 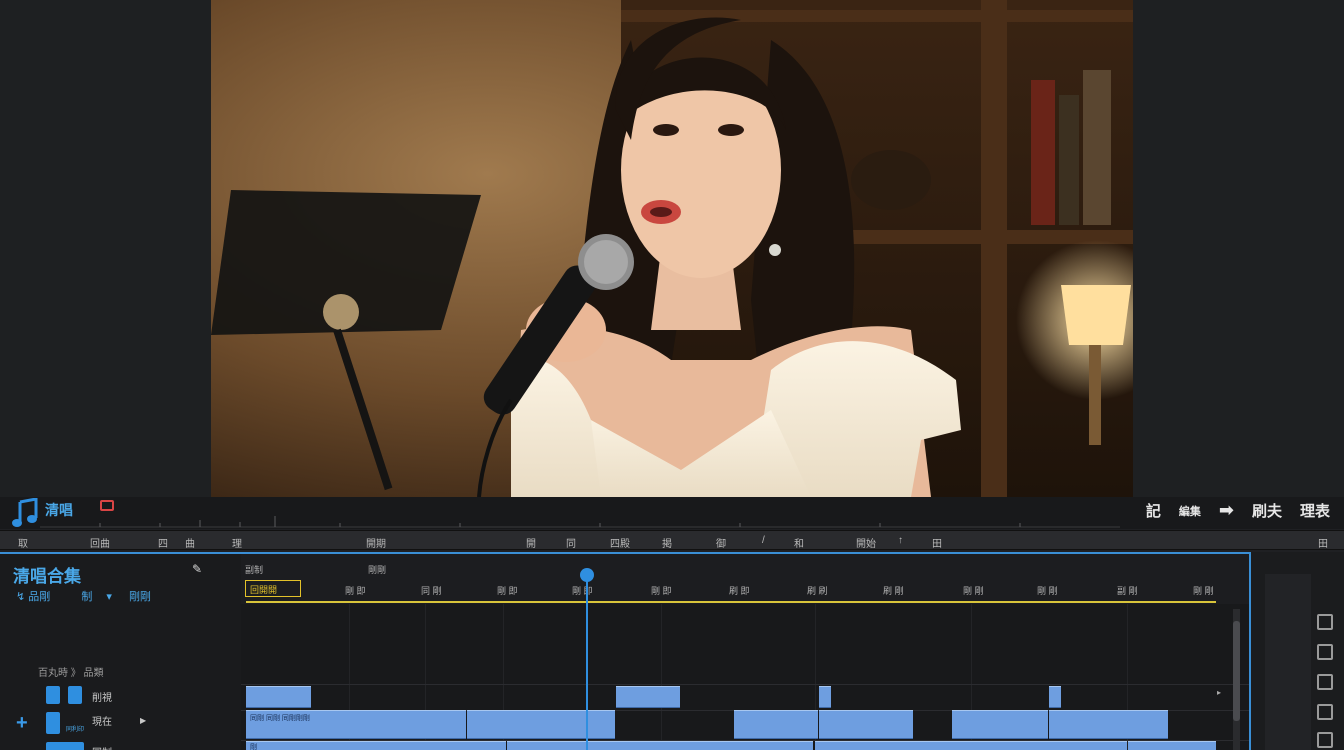 I want to click on toolbar-item: 開始, so click(x=866, y=542).